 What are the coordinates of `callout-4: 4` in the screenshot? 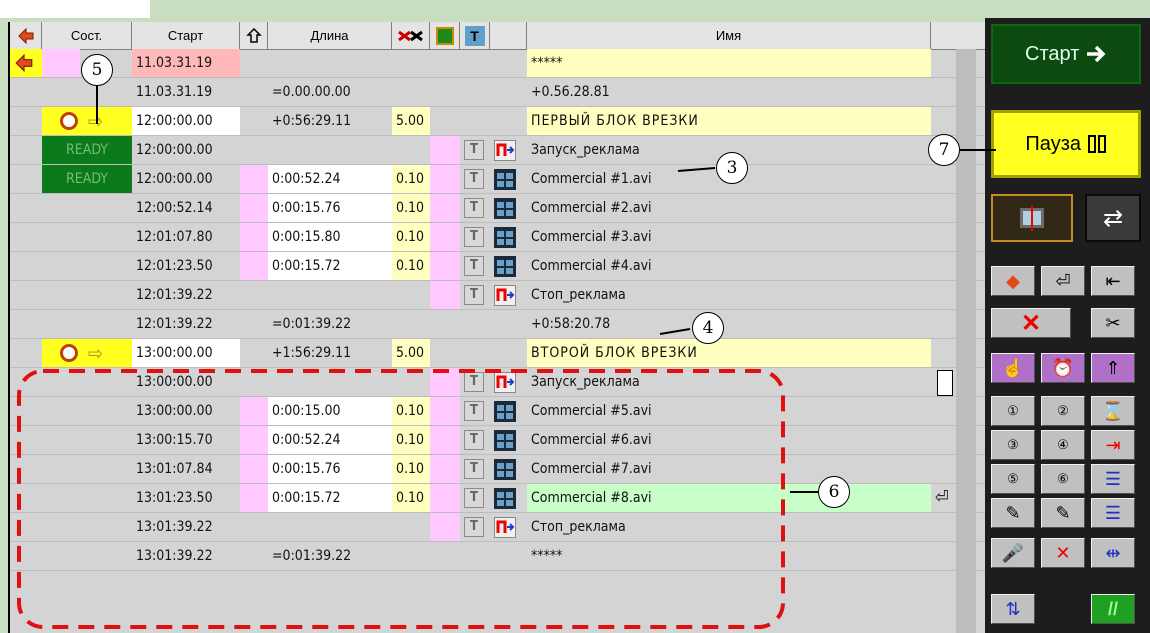 It's located at (708, 328).